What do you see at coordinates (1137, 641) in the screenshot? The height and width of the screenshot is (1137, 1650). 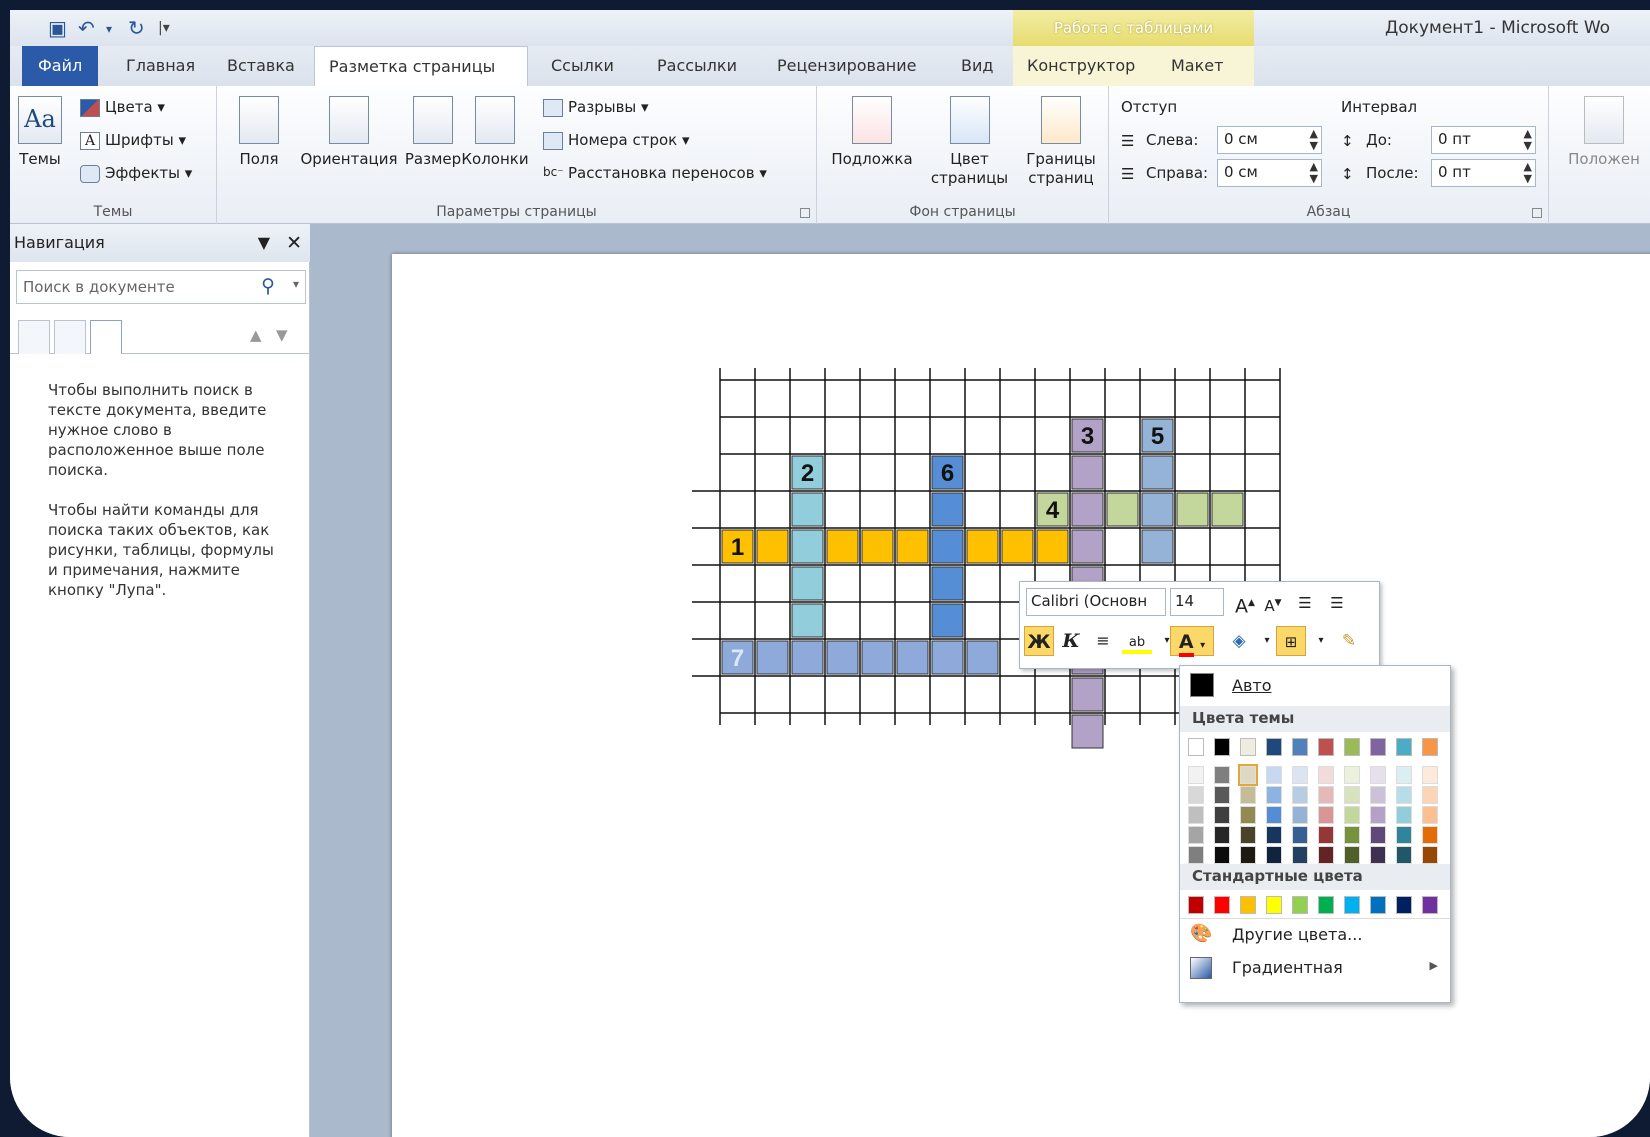 I see `highlight-icon: ab` at bounding box center [1137, 641].